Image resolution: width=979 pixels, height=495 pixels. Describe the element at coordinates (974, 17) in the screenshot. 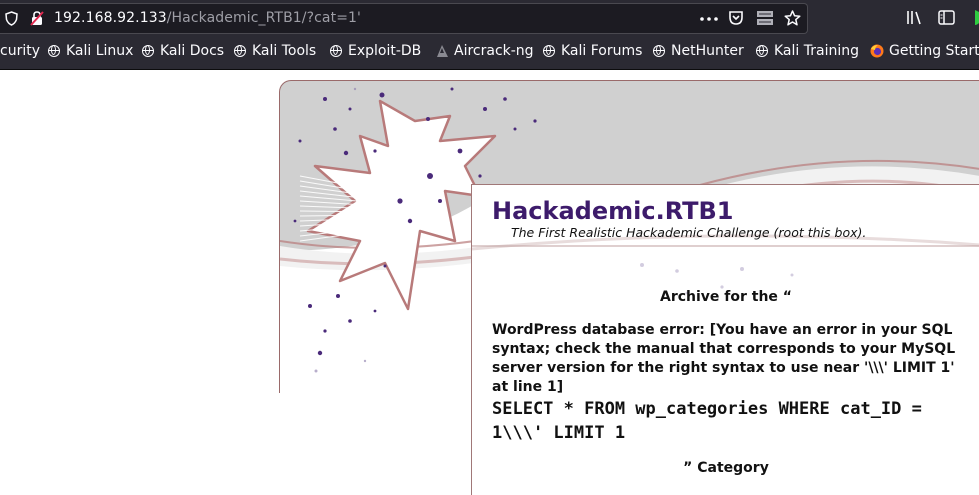

I see `extension-icon` at that location.